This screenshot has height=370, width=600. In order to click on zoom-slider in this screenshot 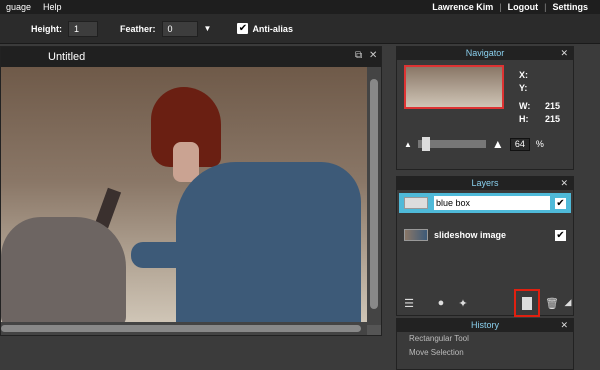, I will do `click(451, 144)`.